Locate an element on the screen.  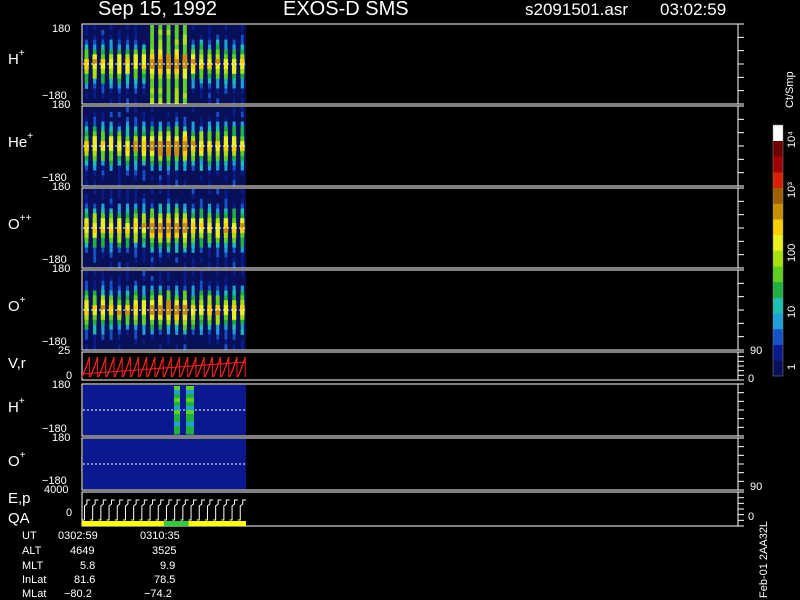
info-v1-alt: 4649 is located at coordinates (82, 551).